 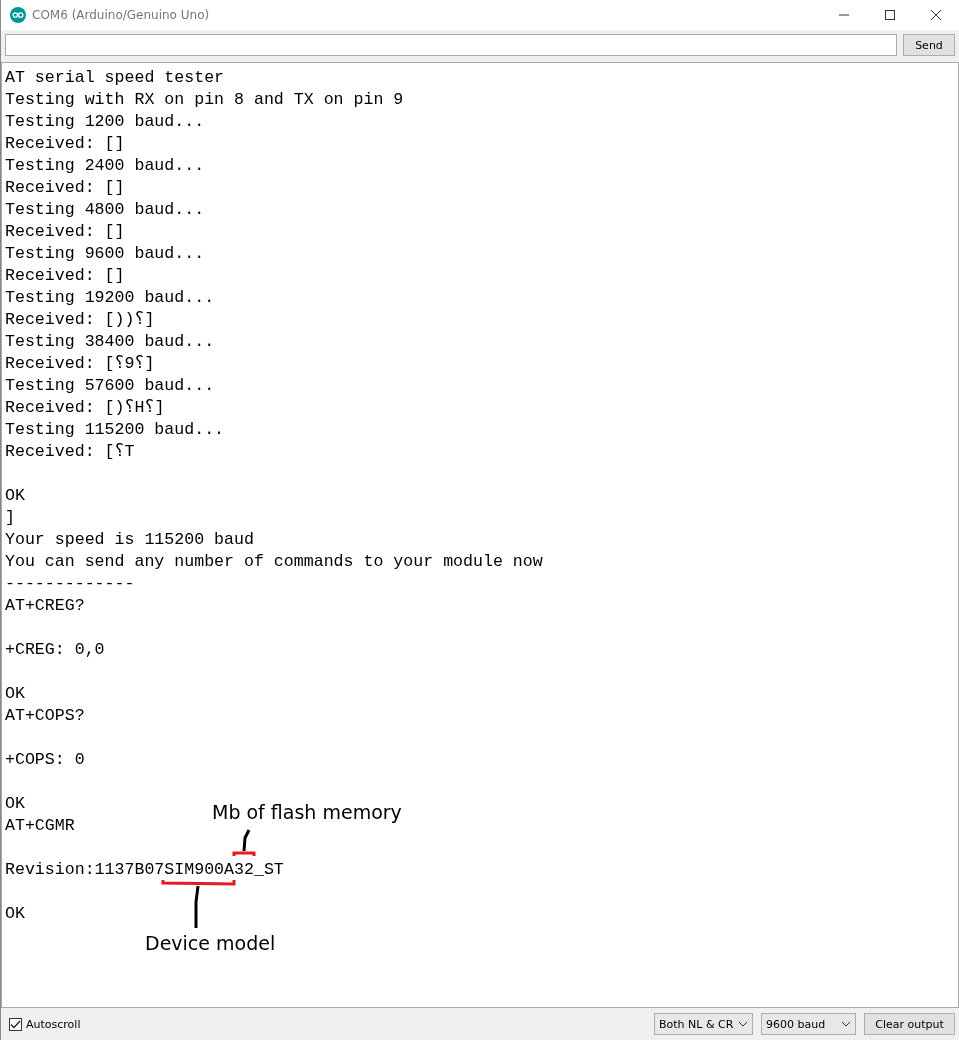 What do you see at coordinates (204, 100) in the screenshot?
I see `output-line: Testing with RX on pin 8 and TX on pin 9` at bounding box center [204, 100].